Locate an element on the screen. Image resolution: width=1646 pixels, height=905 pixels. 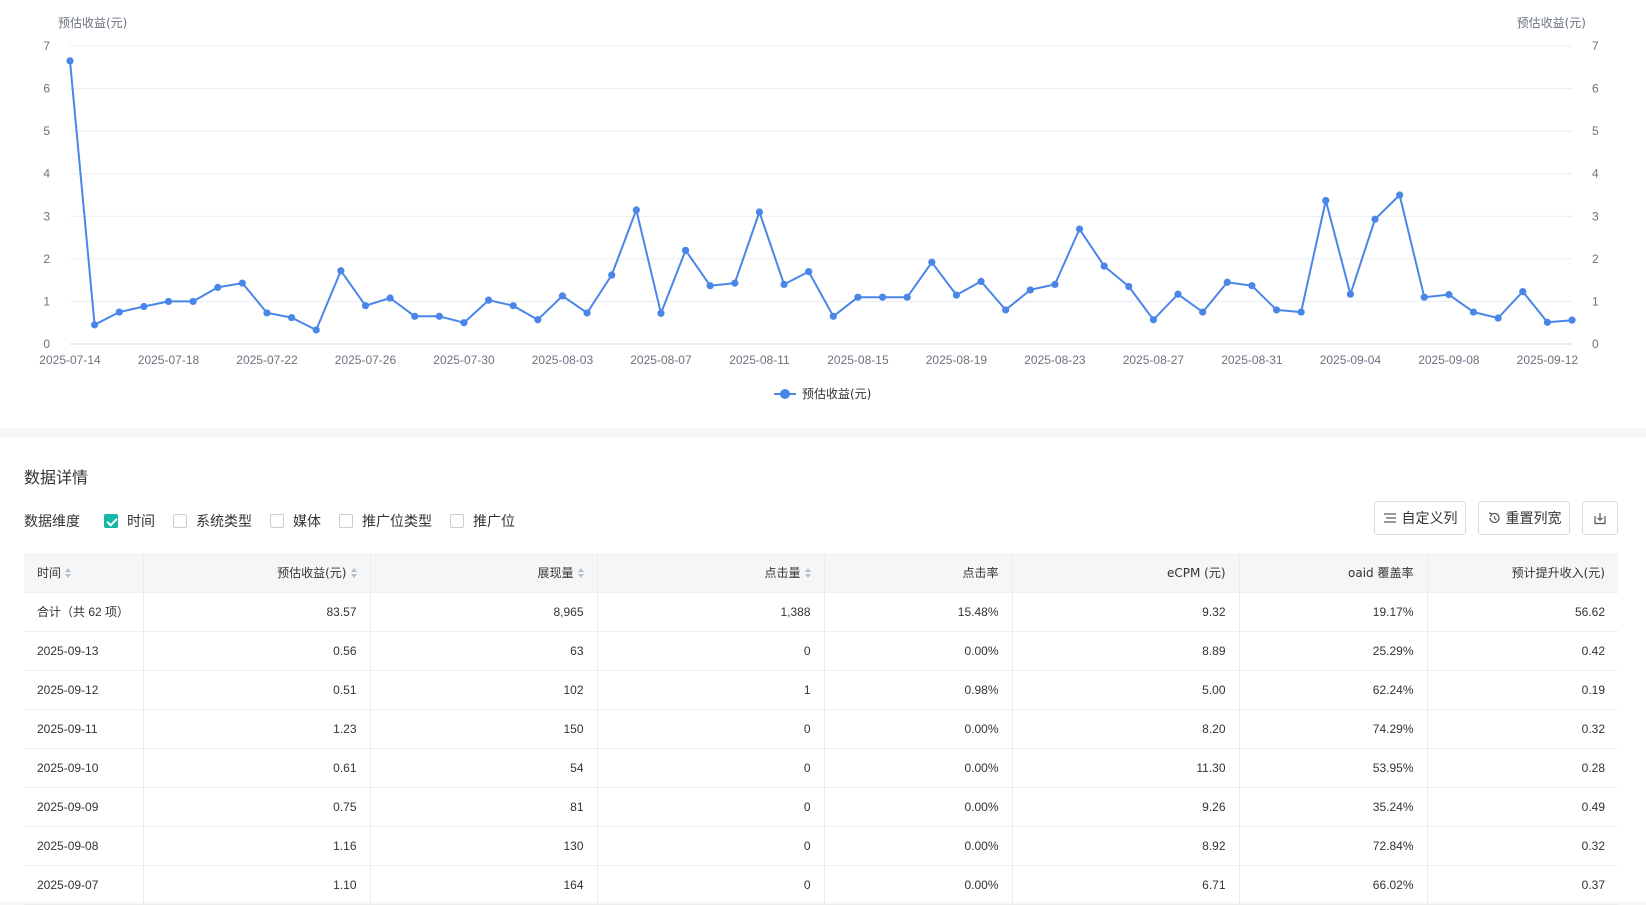
x-tick-label: 2025-09-04 is located at coordinates (1351, 360).